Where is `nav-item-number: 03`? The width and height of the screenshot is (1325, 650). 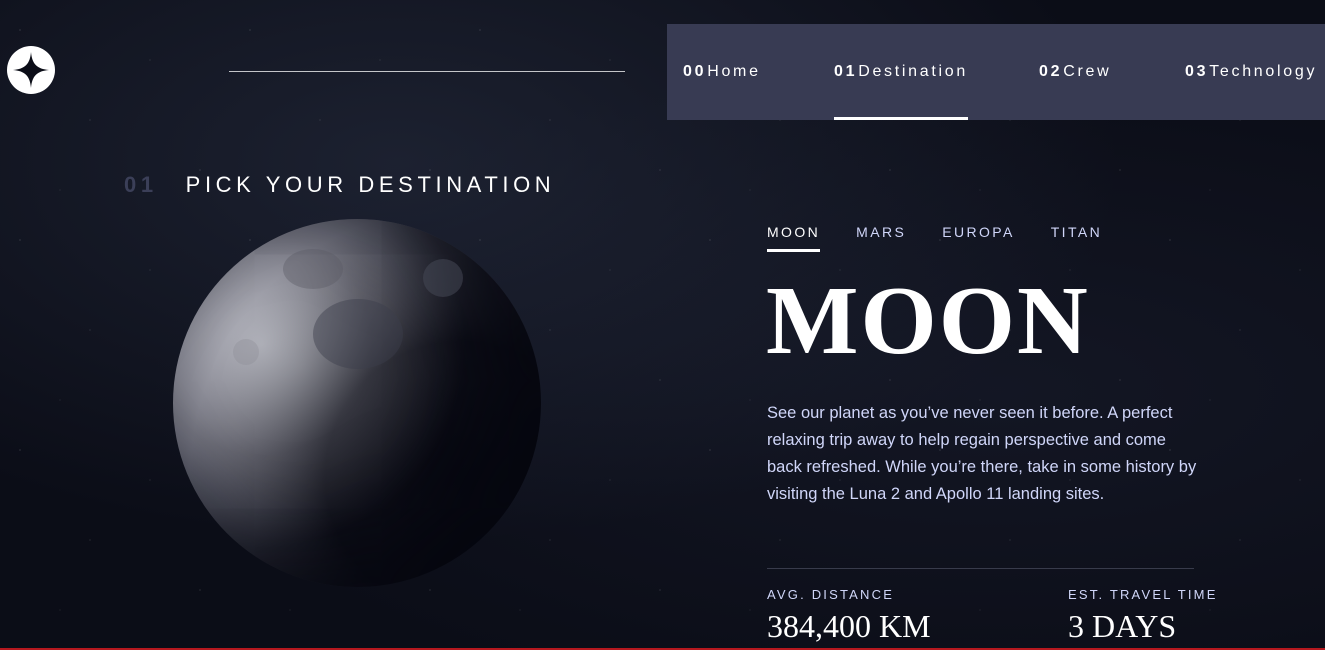 nav-item-number: 03 is located at coordinates (1197, 71).